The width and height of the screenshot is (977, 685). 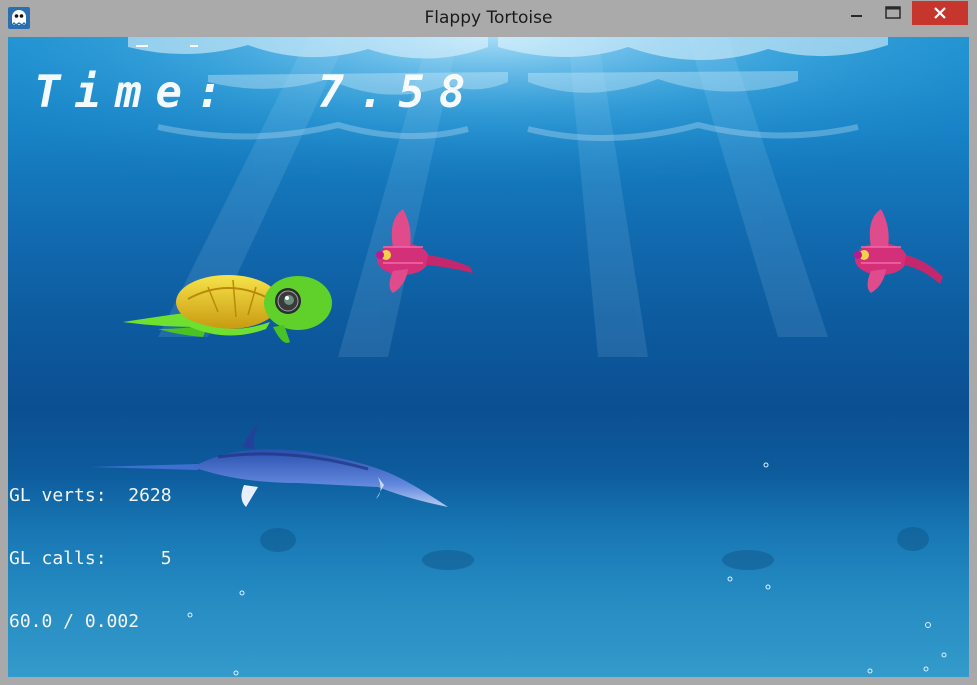 I want to click on time-label: Time:, so click(x=135, y=92).